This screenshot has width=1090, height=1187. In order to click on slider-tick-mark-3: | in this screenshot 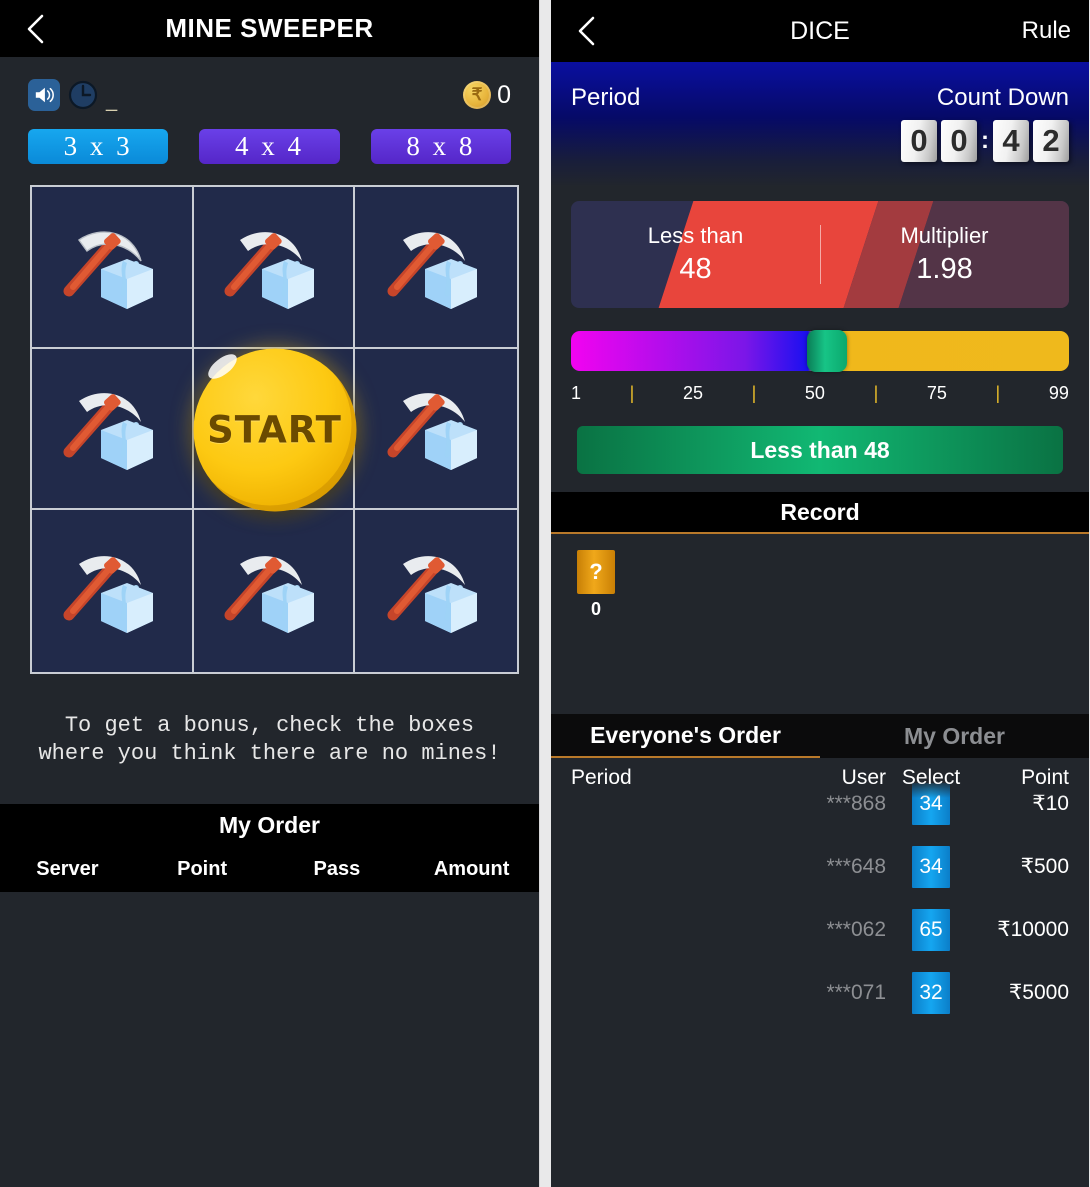, I will do `click(876, 393)`.